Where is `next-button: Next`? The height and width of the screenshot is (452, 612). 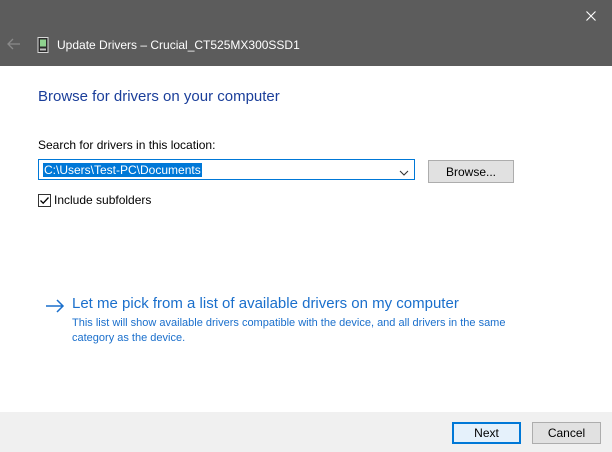 next-button: Next is located at coordinates (486, 433).